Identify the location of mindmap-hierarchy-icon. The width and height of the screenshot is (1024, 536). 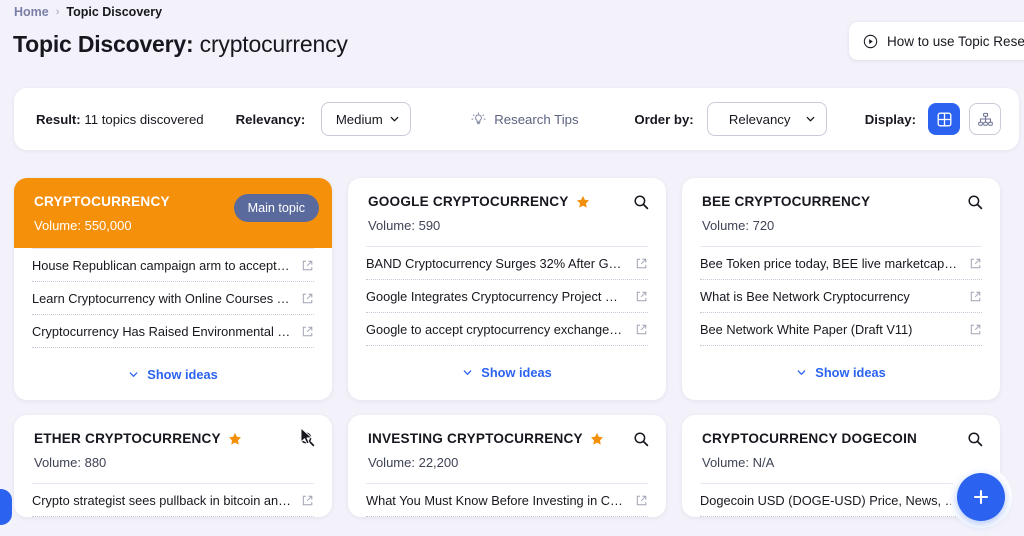
(985, 119).